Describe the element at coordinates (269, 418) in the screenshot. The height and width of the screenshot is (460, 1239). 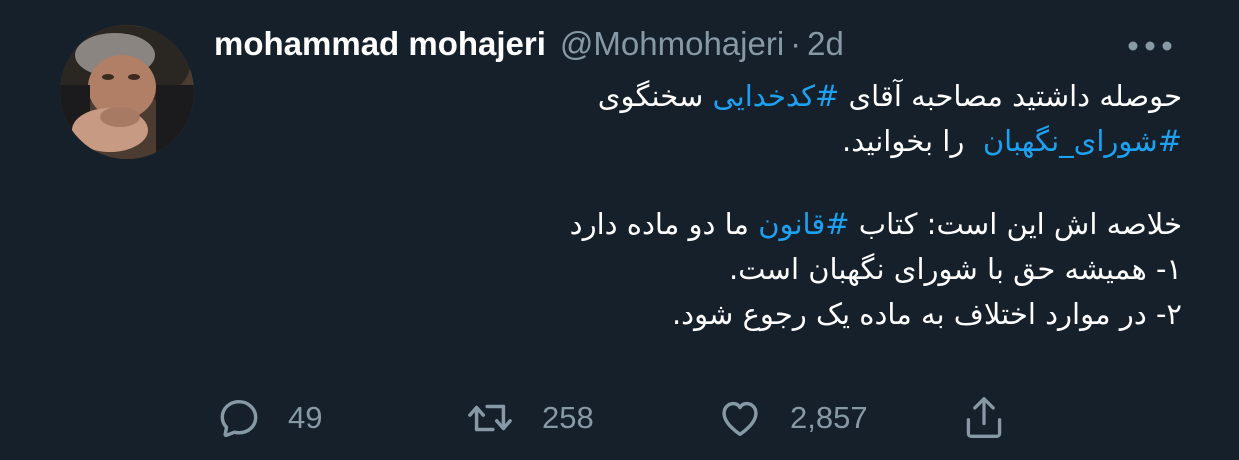
I see `reply-button: 49` at that location.